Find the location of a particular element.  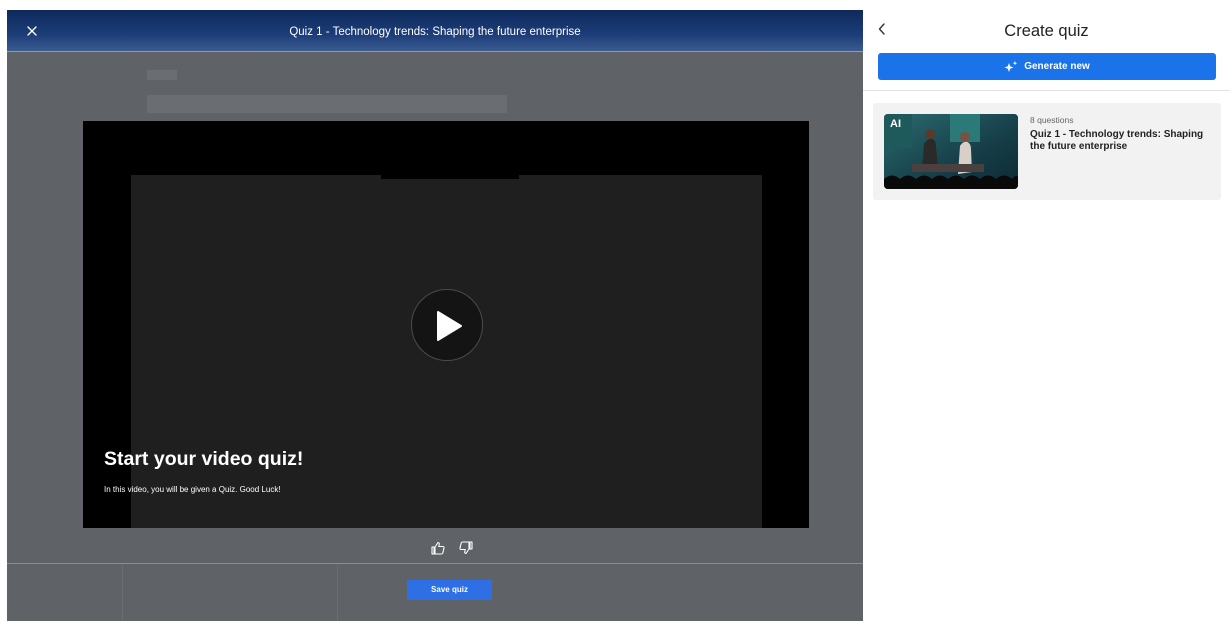

close-icon is located at coordinates (32, 31).